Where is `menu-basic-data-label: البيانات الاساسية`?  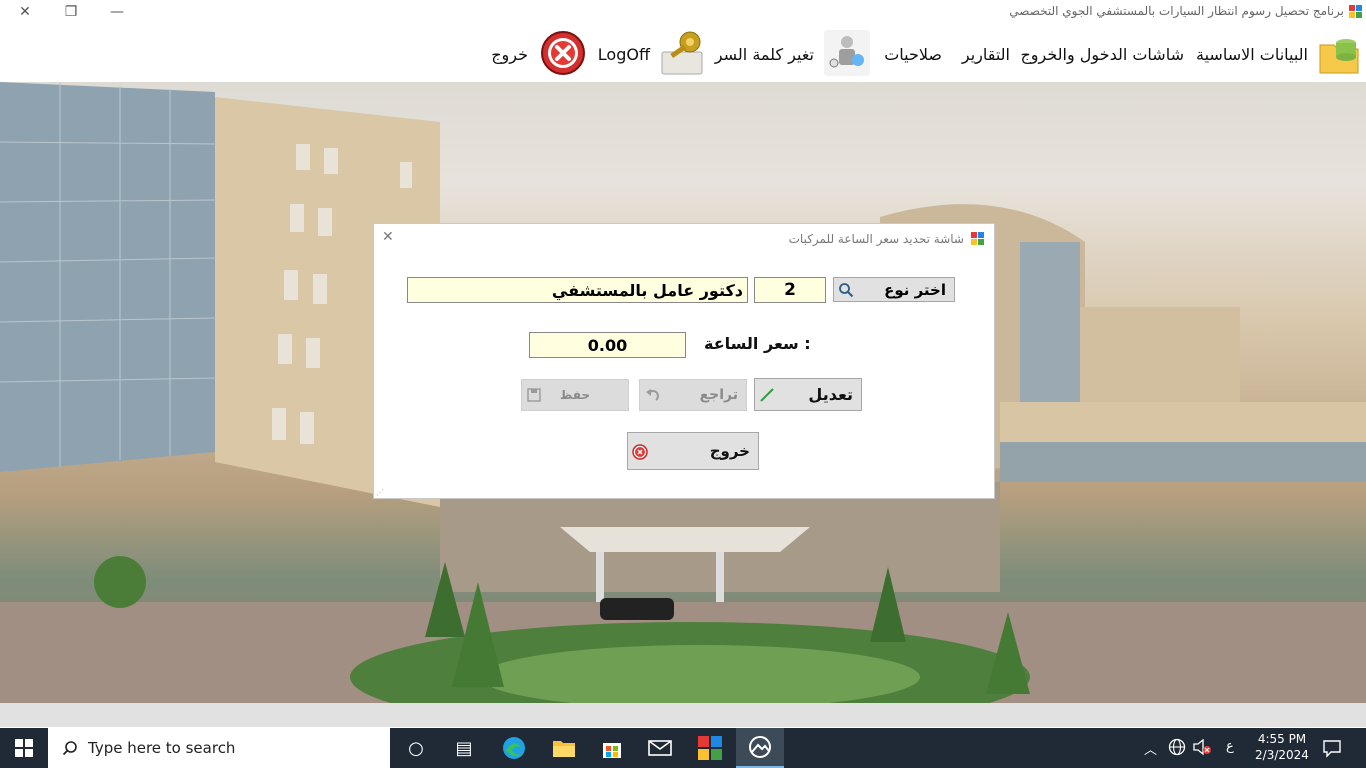 menu-basic-data-label: البيانات الاساسية is located at coordinates (1252, 54).